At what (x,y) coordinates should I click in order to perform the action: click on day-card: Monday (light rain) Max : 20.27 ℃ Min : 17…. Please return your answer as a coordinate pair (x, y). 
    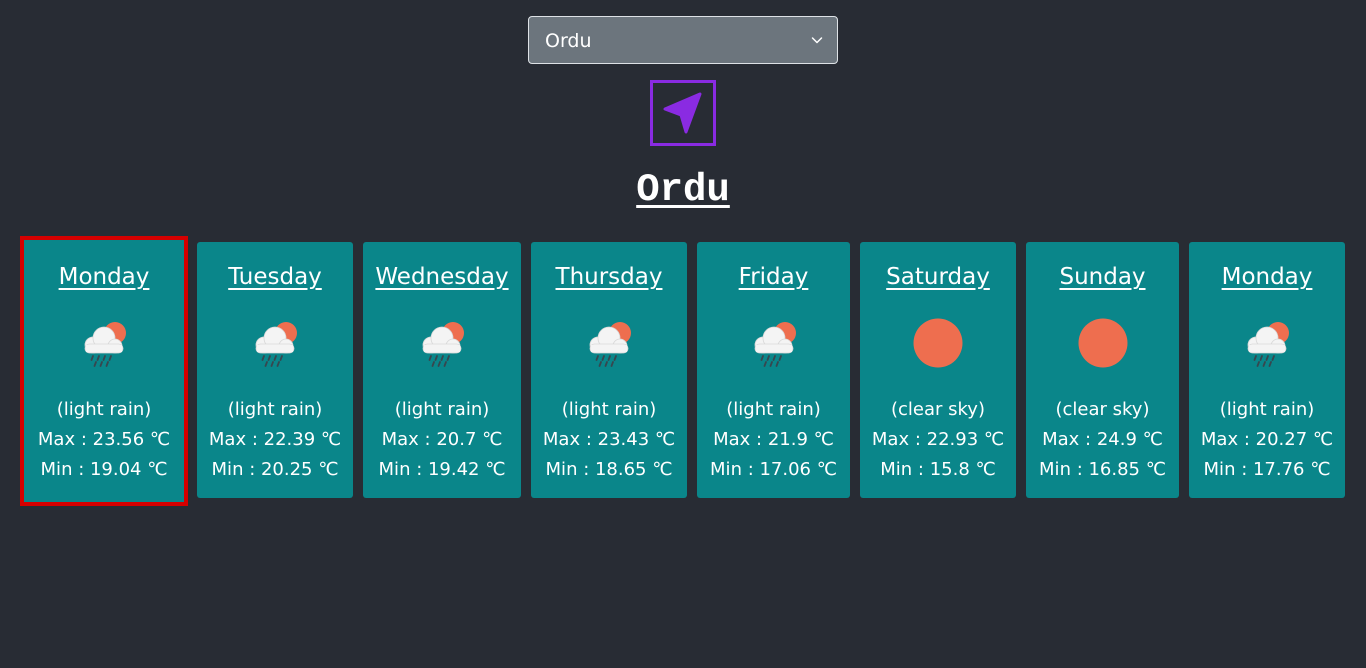
    Looking at the image, I should click on (1267, 370).